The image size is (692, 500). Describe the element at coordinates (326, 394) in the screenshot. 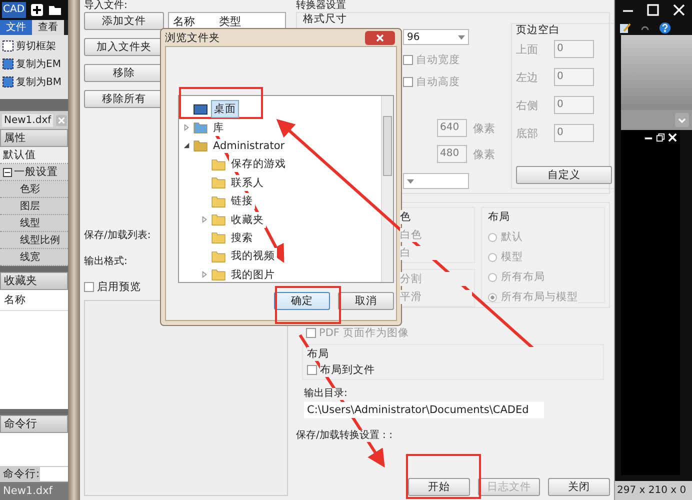

I see `field-label: 输出目录:` at that location.